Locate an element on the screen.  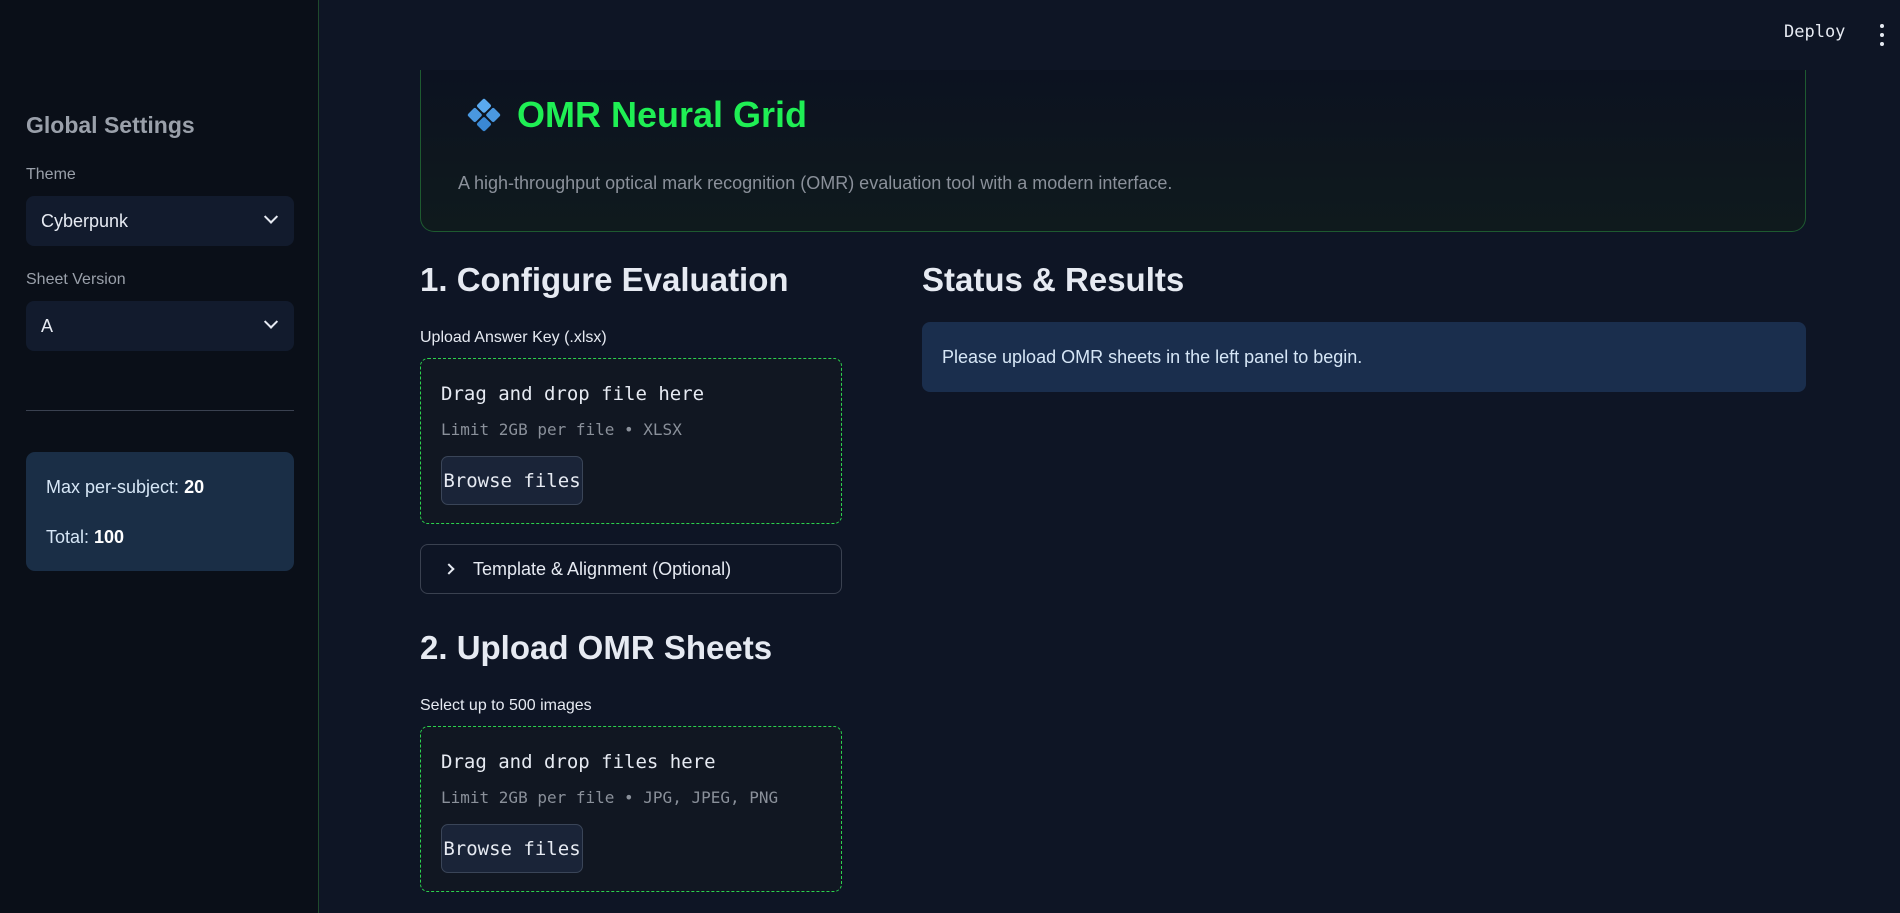
chevron-right-icon is located at coordinates (449, 569).